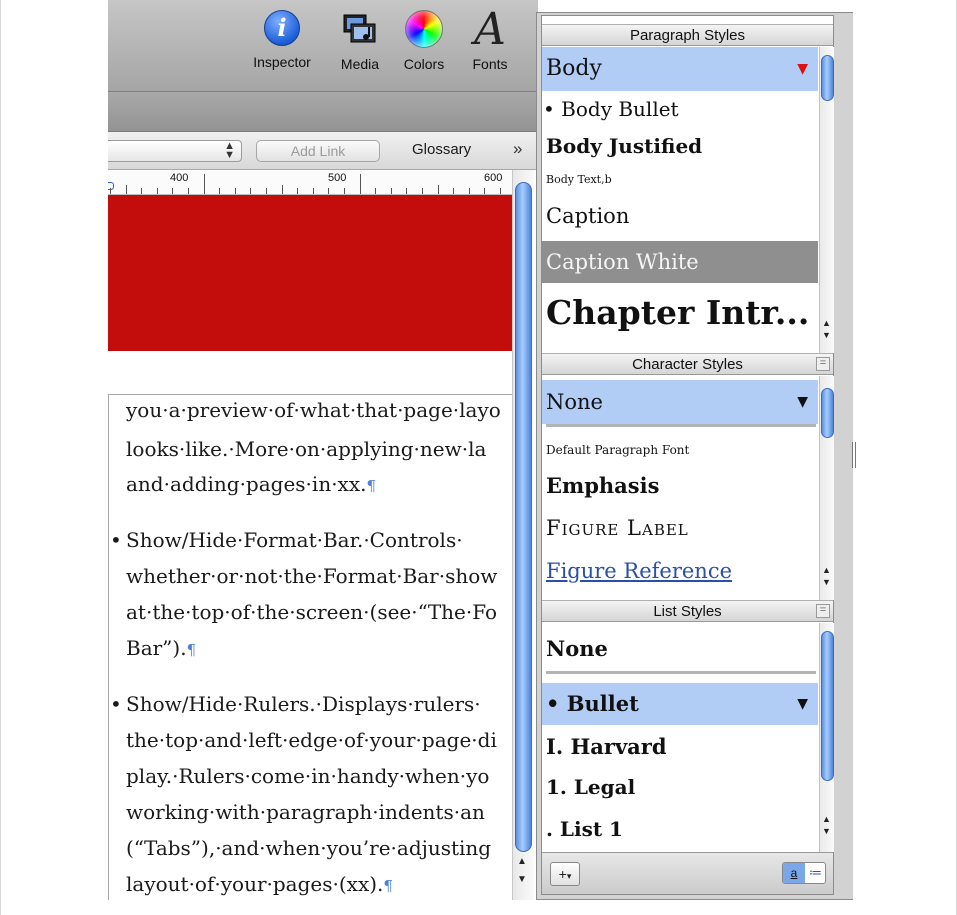 This screenshot has height=915, width=957. I want to click on paragraph-styles-header: Paragraph Styles, so click(687, 35).